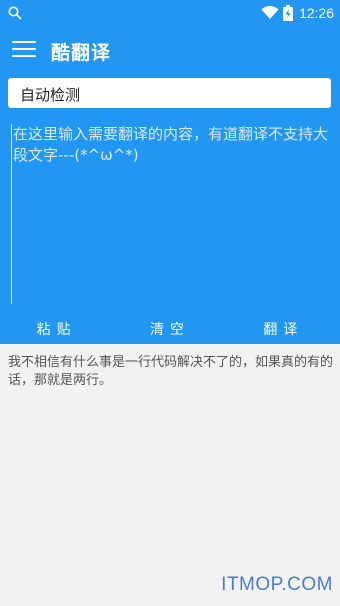  What do you see at coordinates (56, 330) in the screenshot?
I see `paste-button: 粘贴` at bounding box center [56, 330].